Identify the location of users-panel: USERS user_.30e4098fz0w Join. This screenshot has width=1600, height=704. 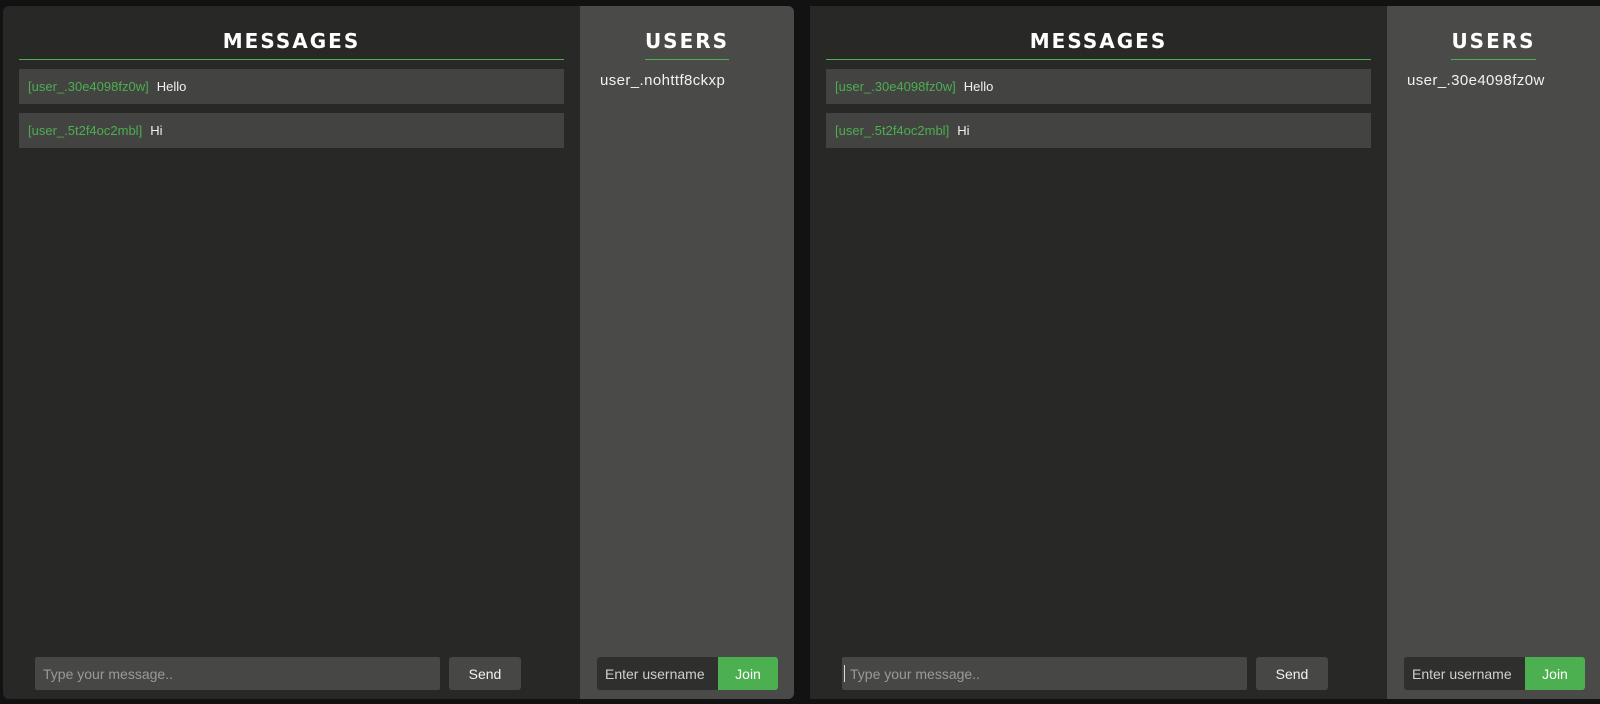
(1493, 352).